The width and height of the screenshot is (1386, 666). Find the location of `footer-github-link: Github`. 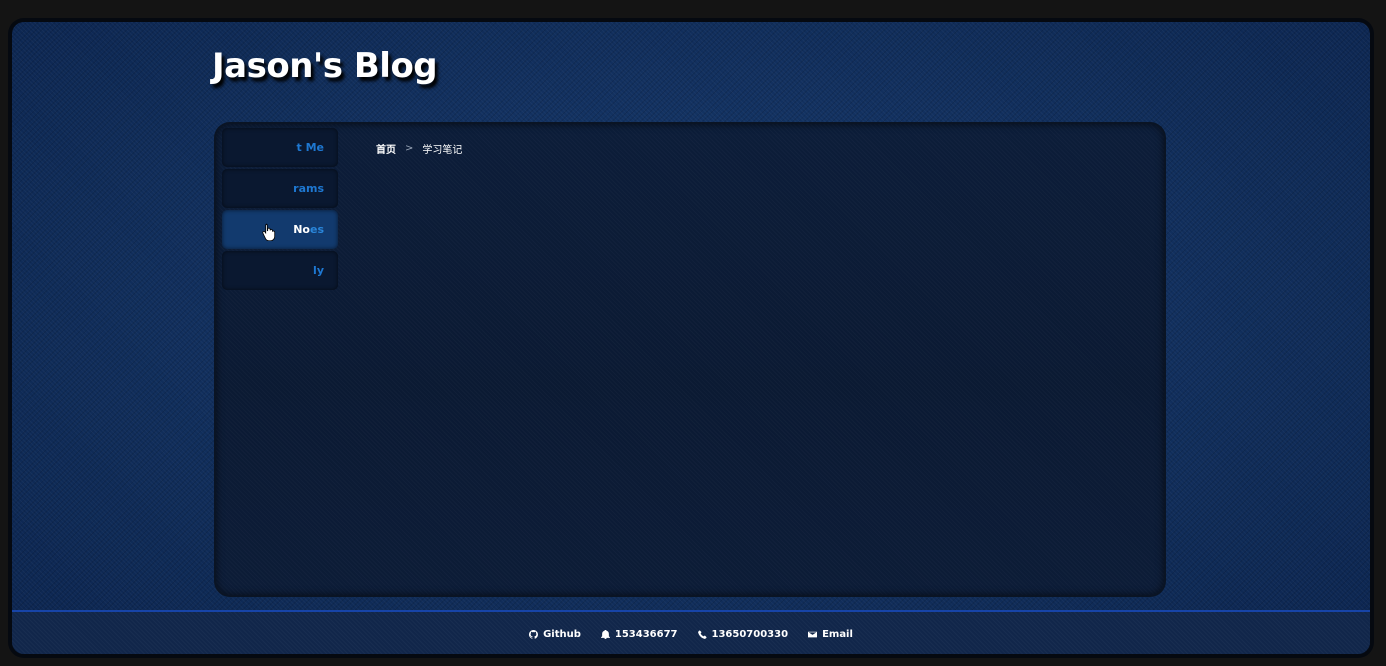

footer-github-link: Github is located at coordinates (555, 634).